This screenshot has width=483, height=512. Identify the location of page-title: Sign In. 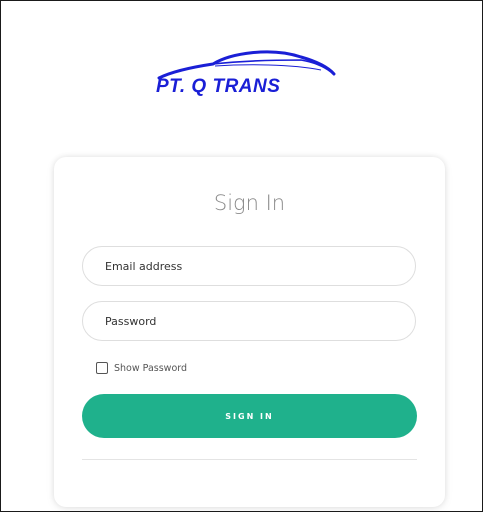
(249, 203).